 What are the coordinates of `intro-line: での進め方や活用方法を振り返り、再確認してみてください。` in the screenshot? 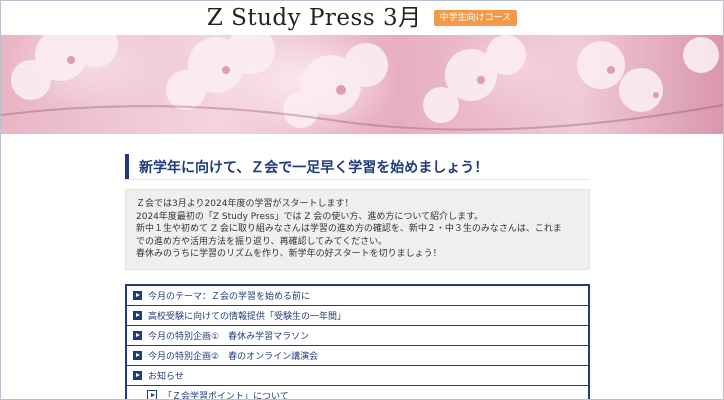 It's located at (262, 241).